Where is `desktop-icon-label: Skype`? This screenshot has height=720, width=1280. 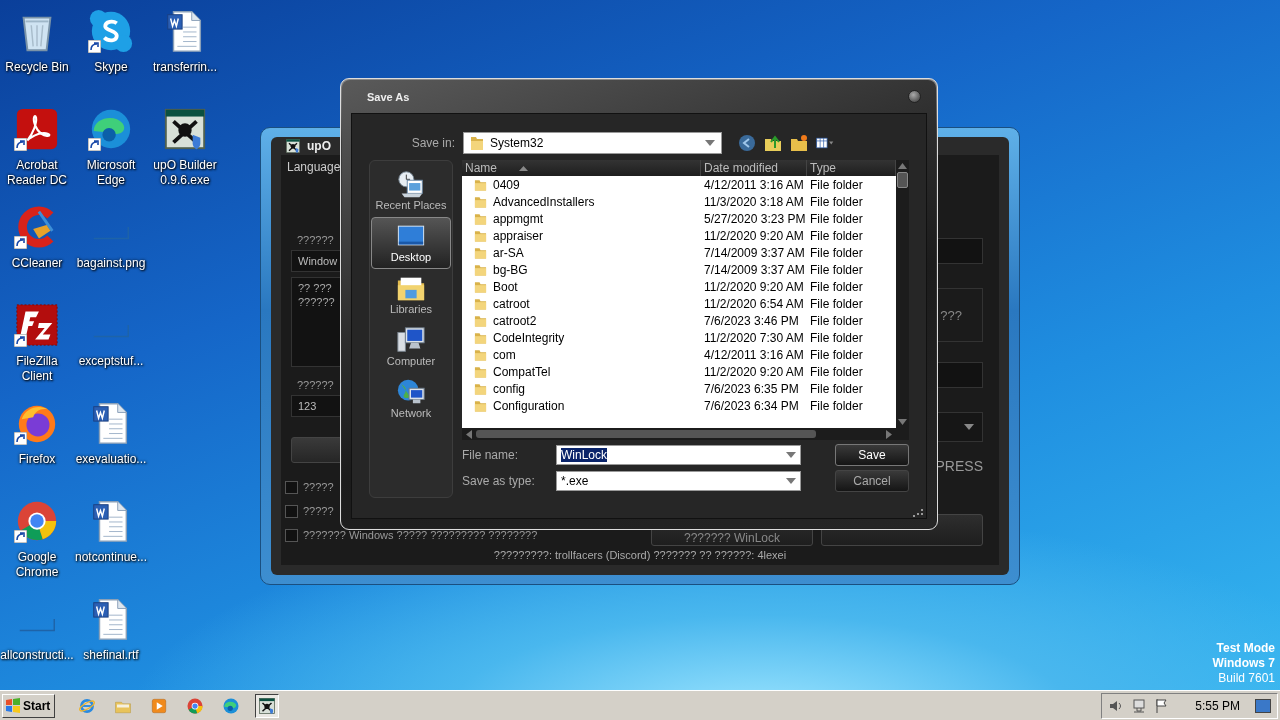
desktop-icon-label: Skype is located at coordinates (111, 67).